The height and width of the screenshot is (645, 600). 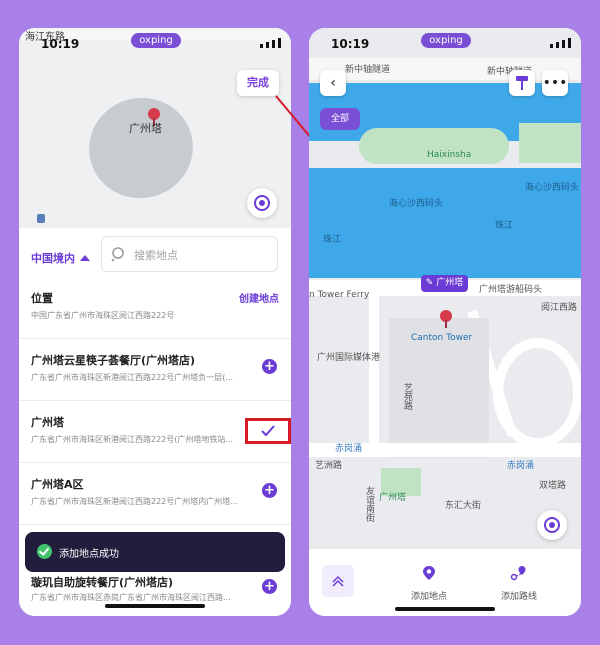 What do you see at coordinates (559, 308) in the screenshot?
I see `map-label: 阅江西路` at bounding box center [559, 308].